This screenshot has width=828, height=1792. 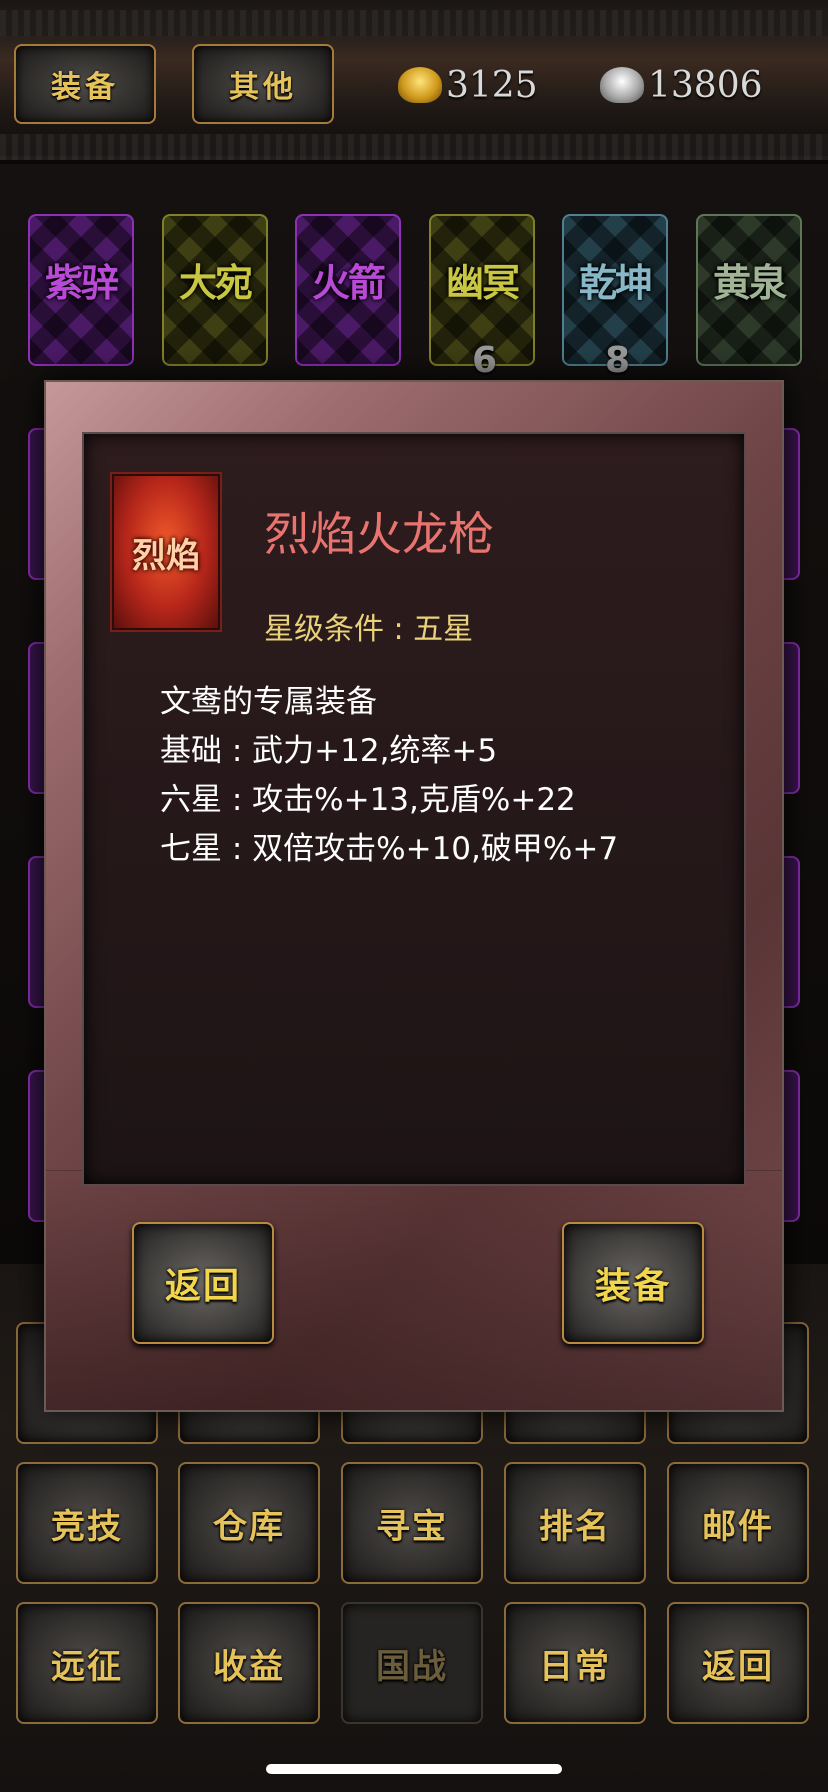 What do you see at coordinates (412, 1663) in the screenshot?
I see `menu-national-war-button: 国战` at bounding box center [412, 1663].